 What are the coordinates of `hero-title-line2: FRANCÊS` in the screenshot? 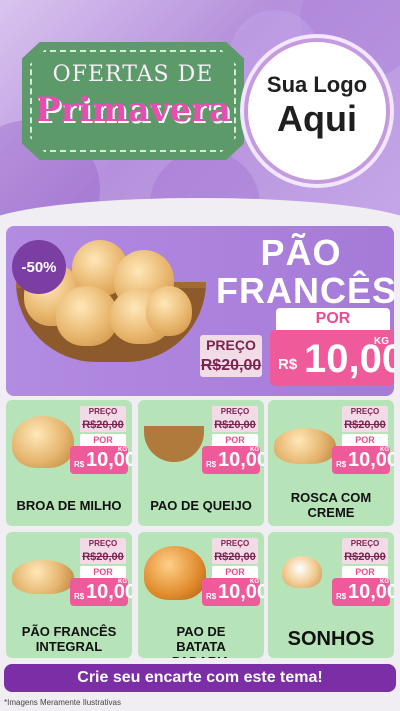 It's located at (305, 290).